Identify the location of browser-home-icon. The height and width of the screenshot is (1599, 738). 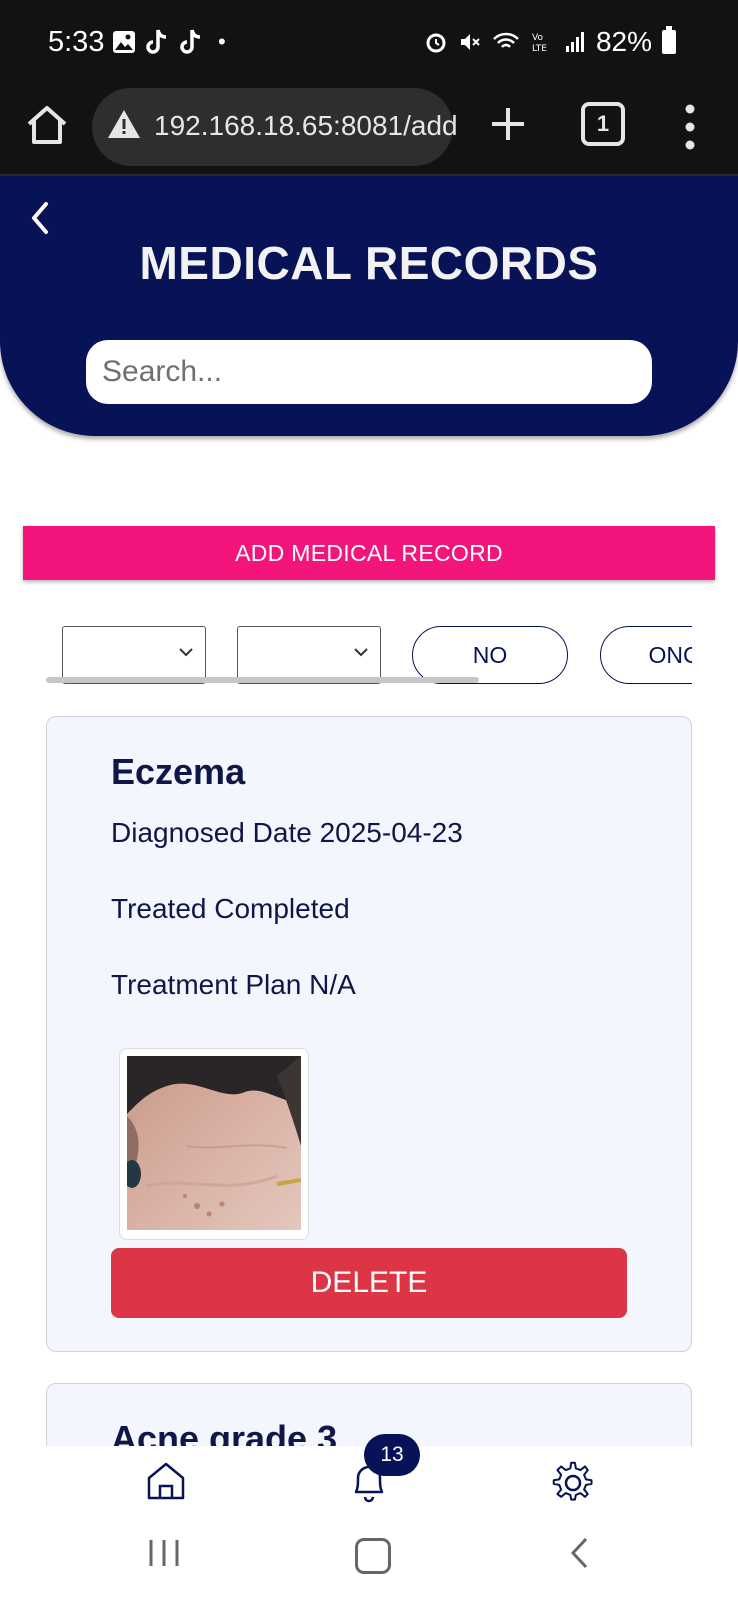
(47, 125).